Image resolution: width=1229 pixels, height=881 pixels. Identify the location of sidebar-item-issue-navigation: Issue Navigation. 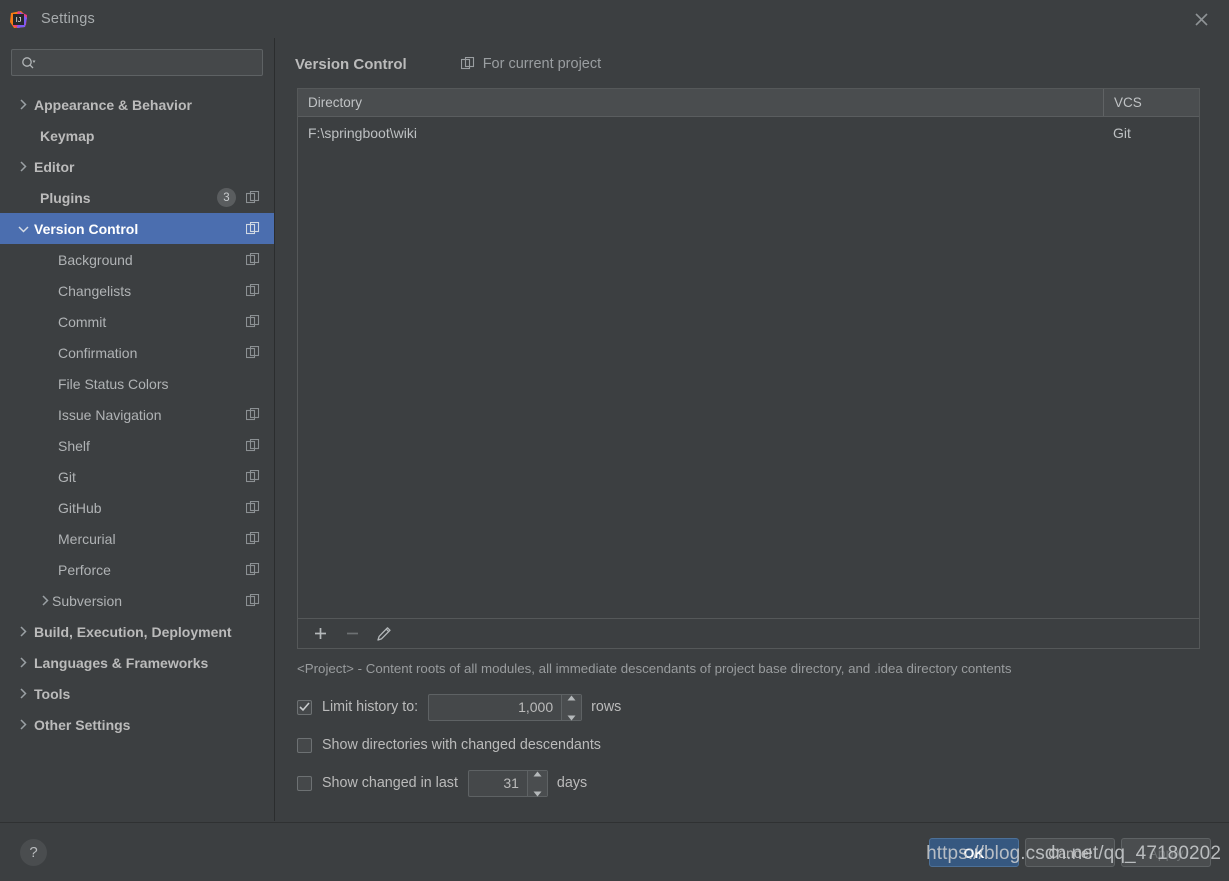
(137, 414).